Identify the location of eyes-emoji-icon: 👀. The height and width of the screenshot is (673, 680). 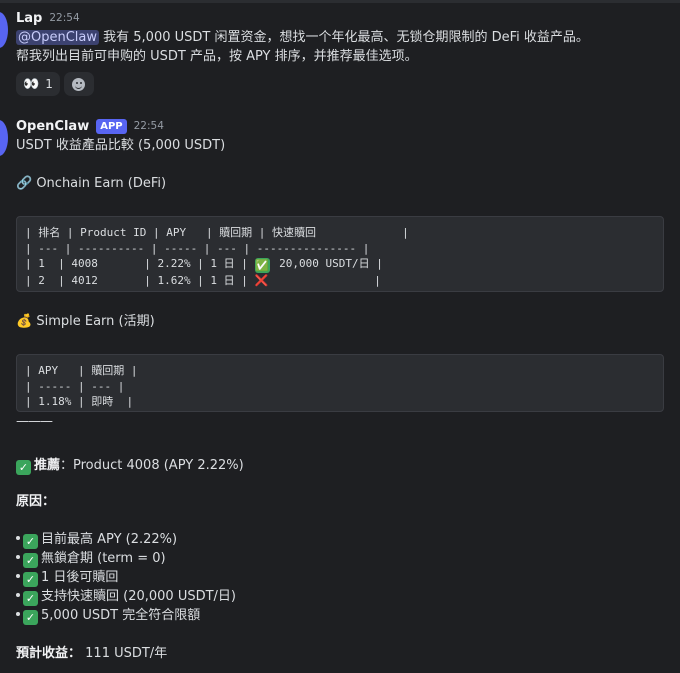
(31, 84).